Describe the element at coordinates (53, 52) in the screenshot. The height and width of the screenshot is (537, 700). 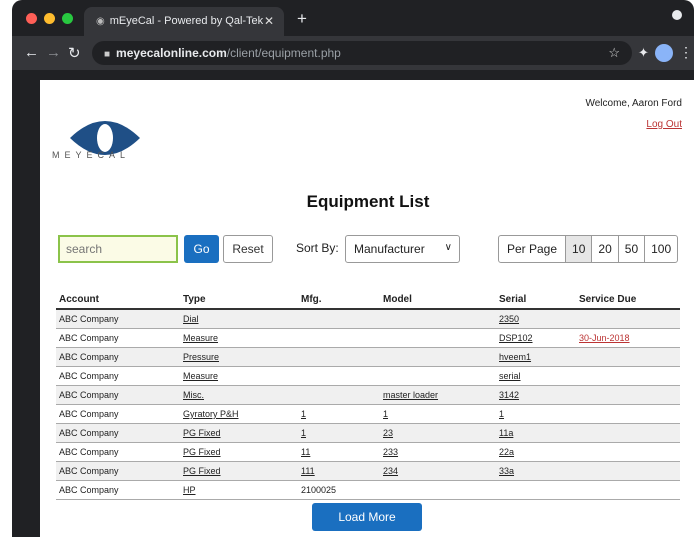
I see `forward-icon: →` at that location.